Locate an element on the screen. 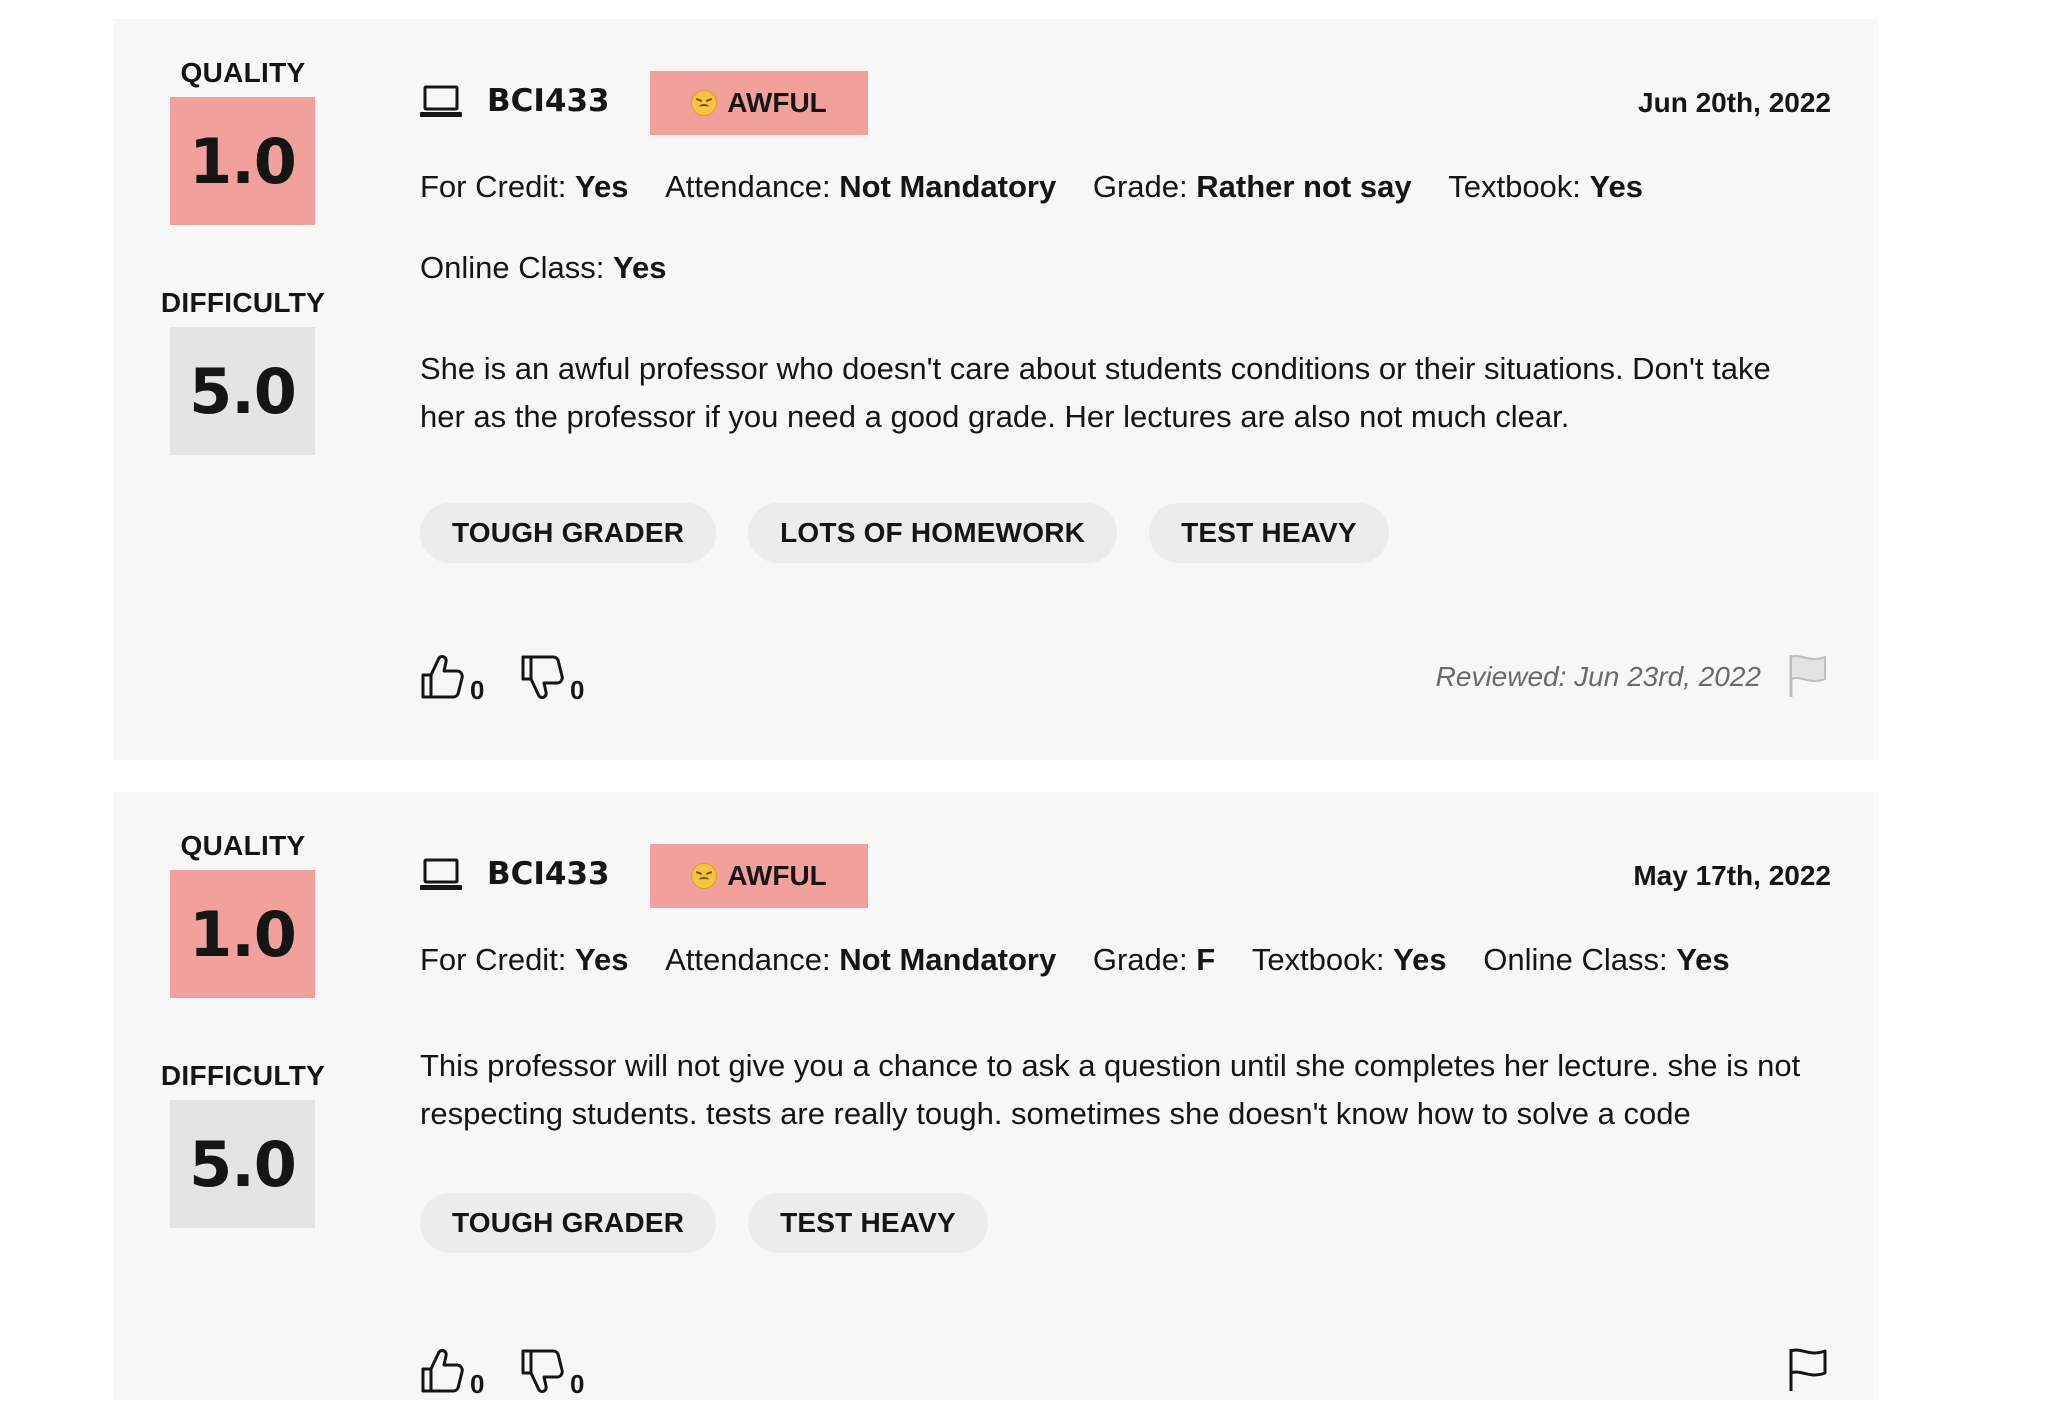  meta-grade: Grade: F is located at coordinates (1154, 959).